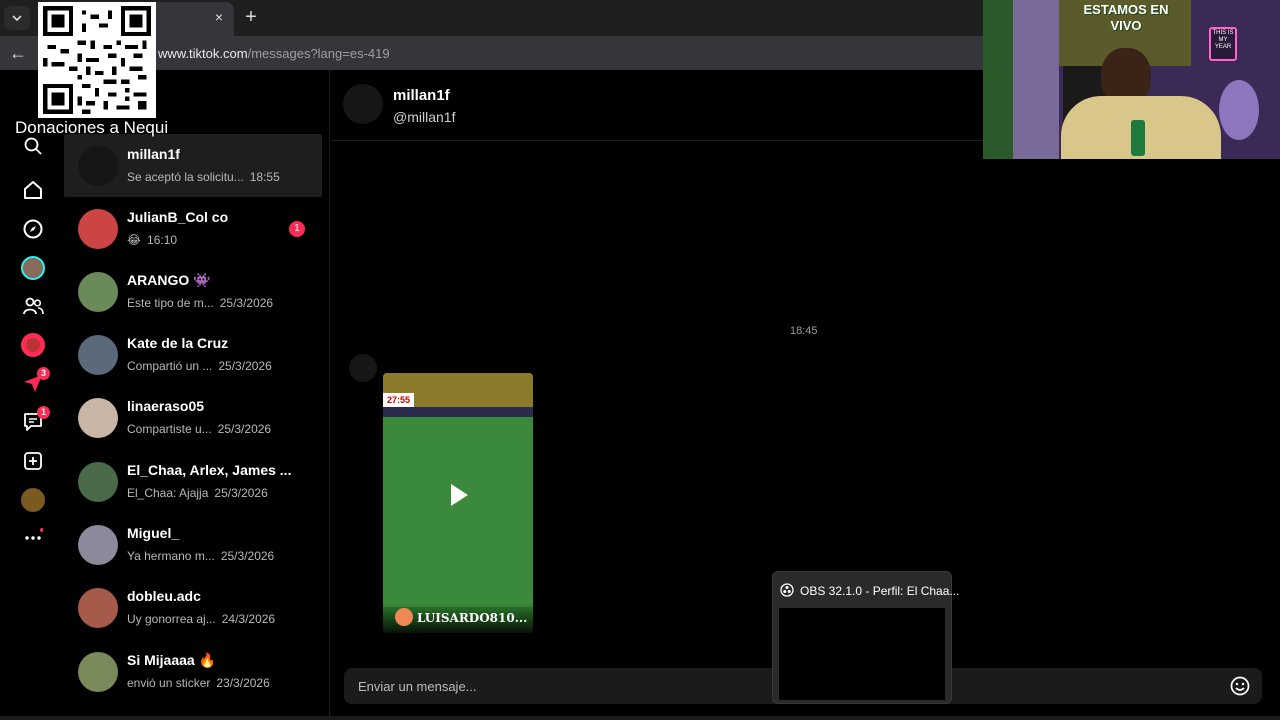 The image size is (1280, 720). I want to click on url-field: www.tiktok.com/messages?lang=es-419, so click(274, 53).